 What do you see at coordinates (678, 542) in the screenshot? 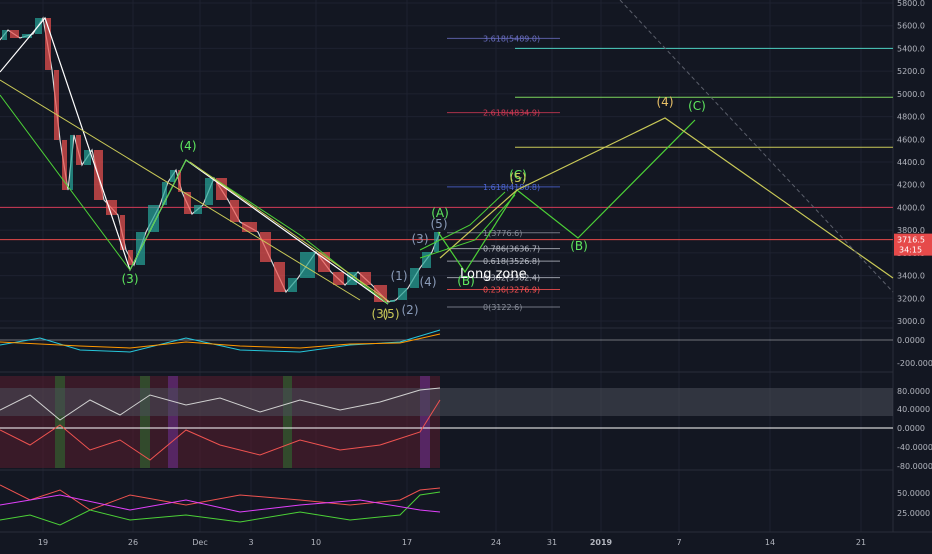
I see `time-tick-label: 7` at bounding box center [678, 542].